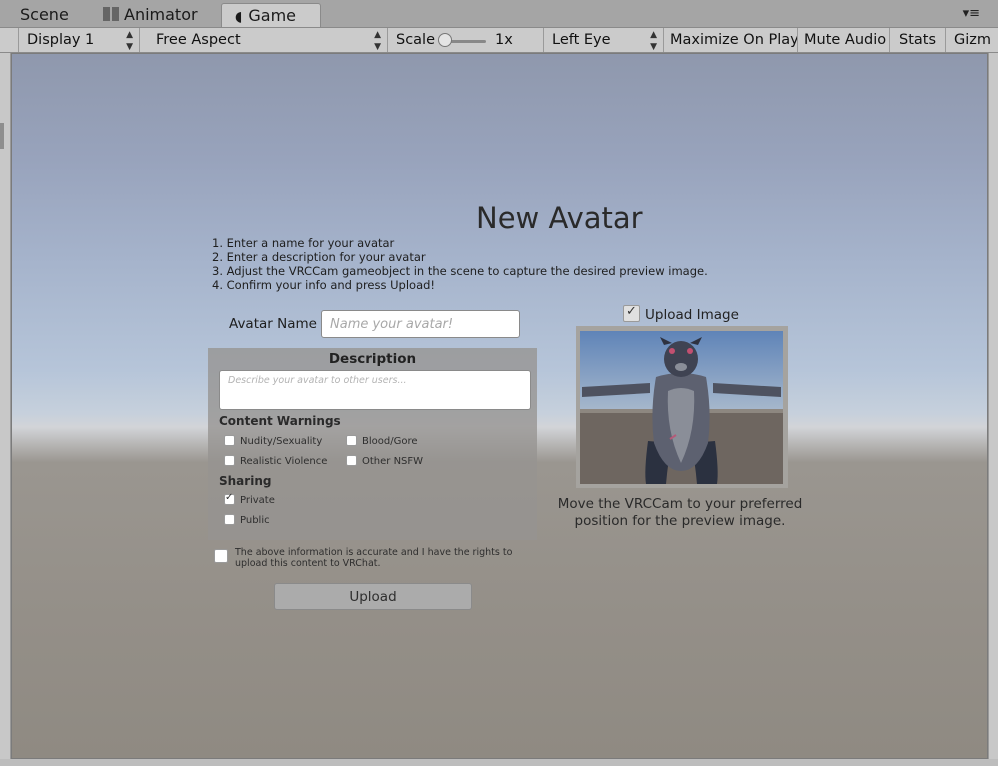 The image size is (998, 766). Describe the element at coordinates (229, 519) in the screenshot. I see `public-checkbox` at that location.